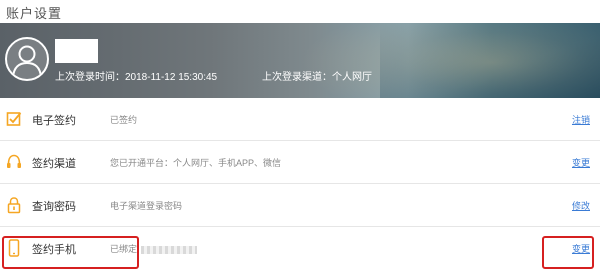 The height and width of the screenshot is (269, 600). I want to click on avatar, so click(27, 59).